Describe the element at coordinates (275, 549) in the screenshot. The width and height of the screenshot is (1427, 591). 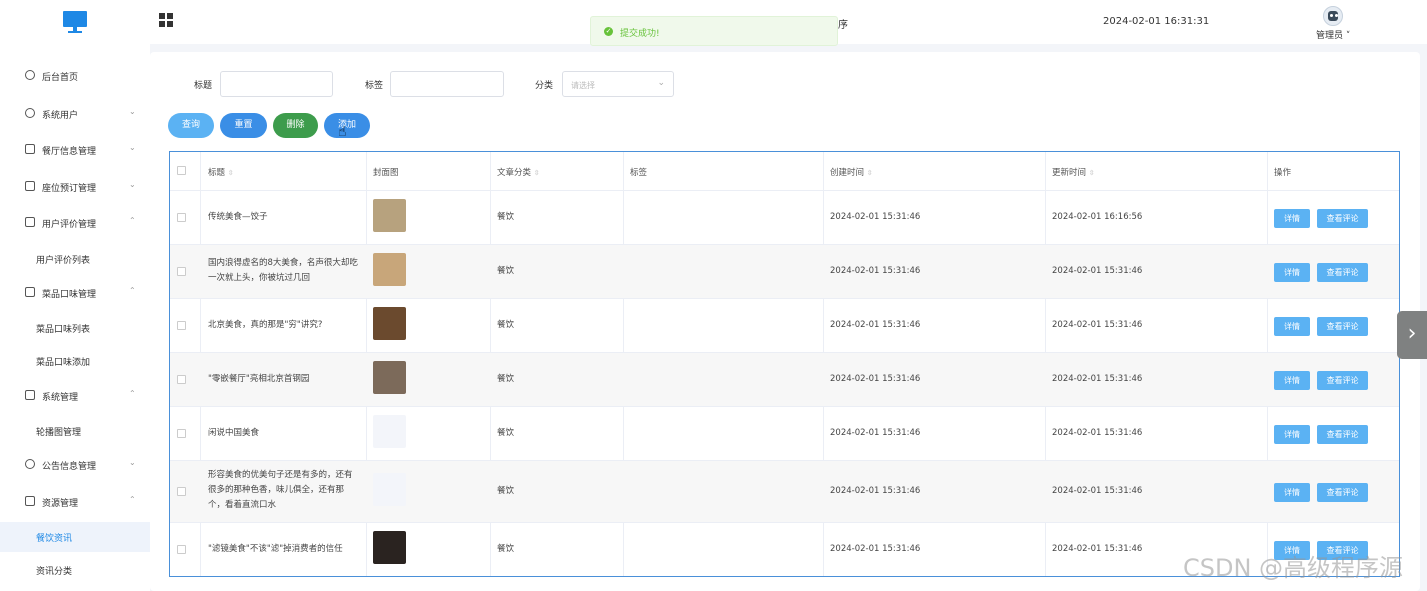
I see `row-title: "滤镜美食"不该"滤"掉消费者的信任` at that location.